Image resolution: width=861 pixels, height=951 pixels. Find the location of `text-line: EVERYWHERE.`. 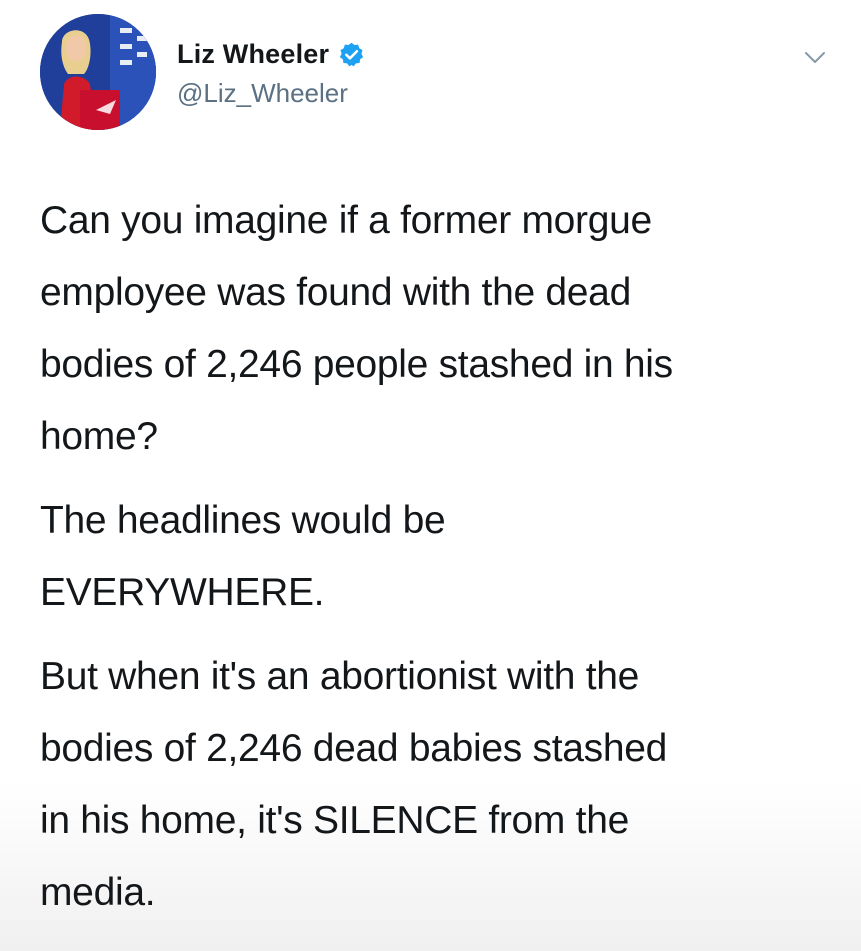

text-line: EVERYWHERE. is located at coordinates (182, 592).